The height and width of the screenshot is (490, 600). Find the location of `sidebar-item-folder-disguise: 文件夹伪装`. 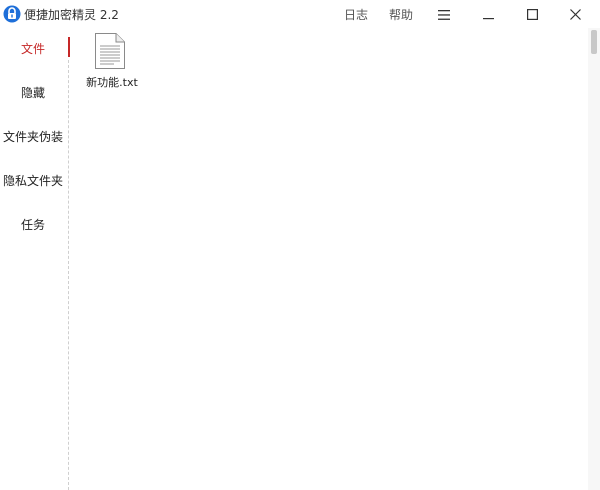

sidebar-item-folder-disguise: 文件夹伪装 is located at coordinates (33, 136).